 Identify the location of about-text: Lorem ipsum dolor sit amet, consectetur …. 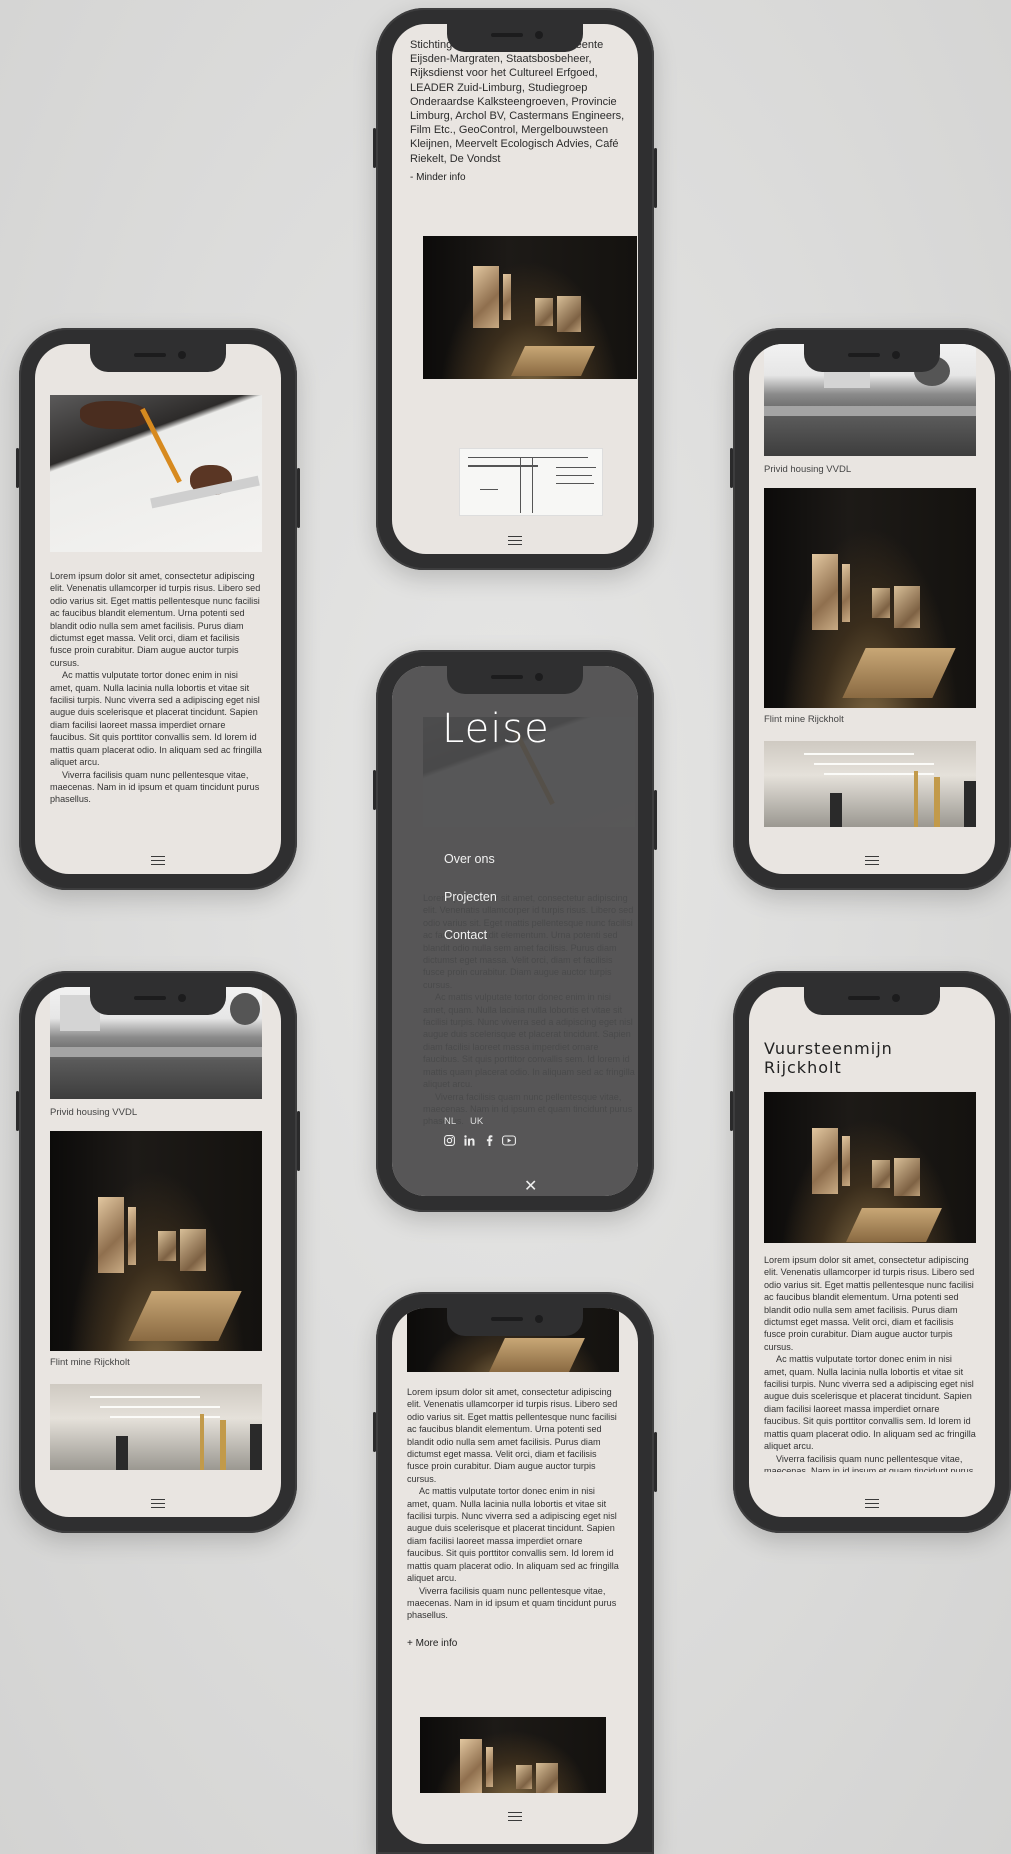
(156, 688).